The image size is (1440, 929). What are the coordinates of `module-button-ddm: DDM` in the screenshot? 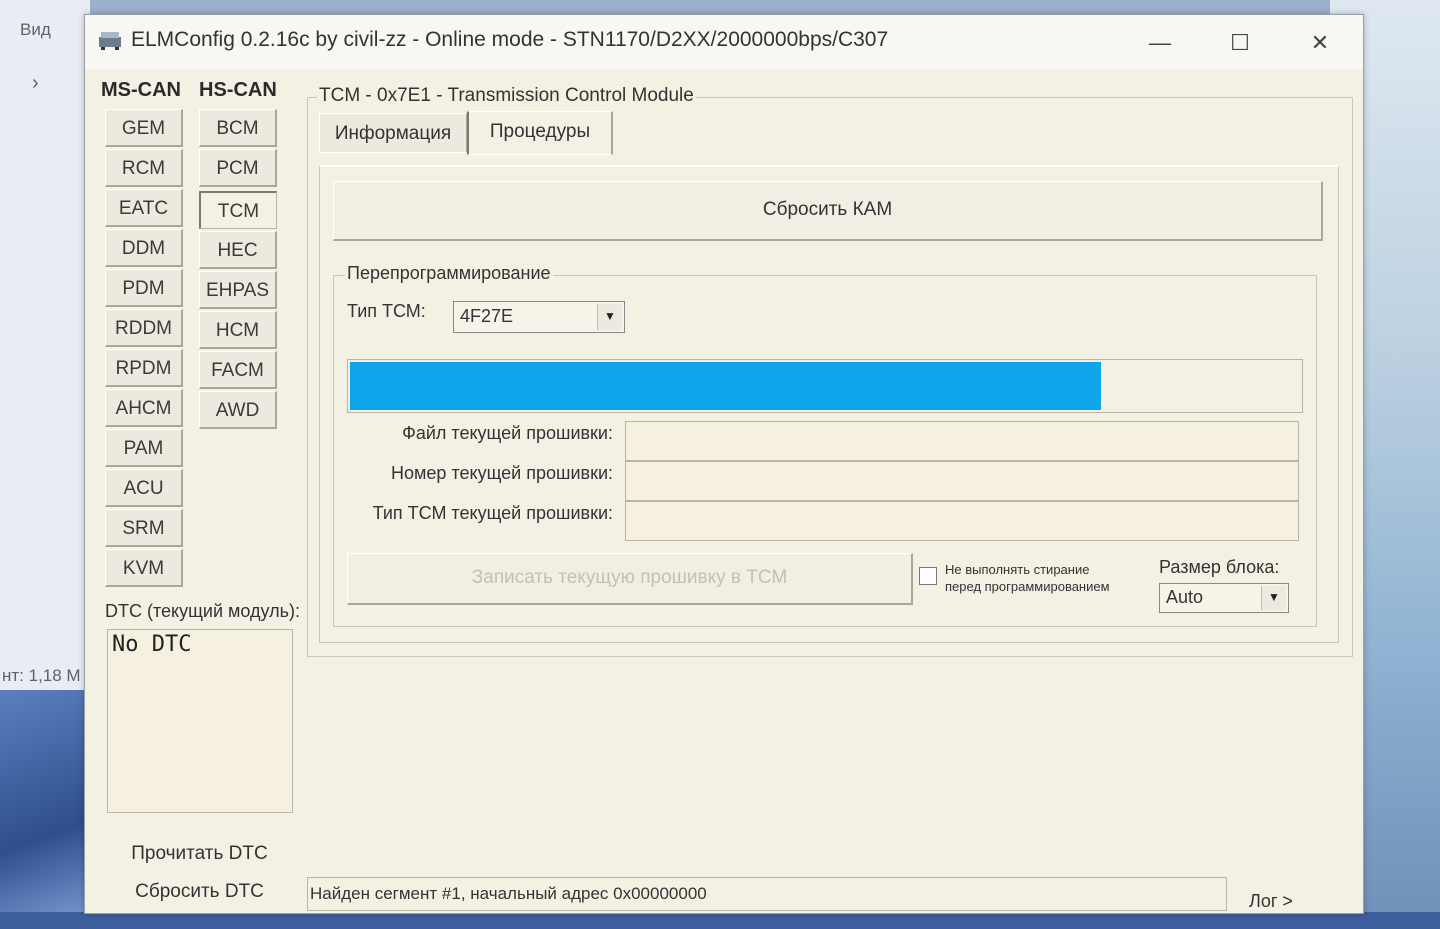 It's located at (144, 248).